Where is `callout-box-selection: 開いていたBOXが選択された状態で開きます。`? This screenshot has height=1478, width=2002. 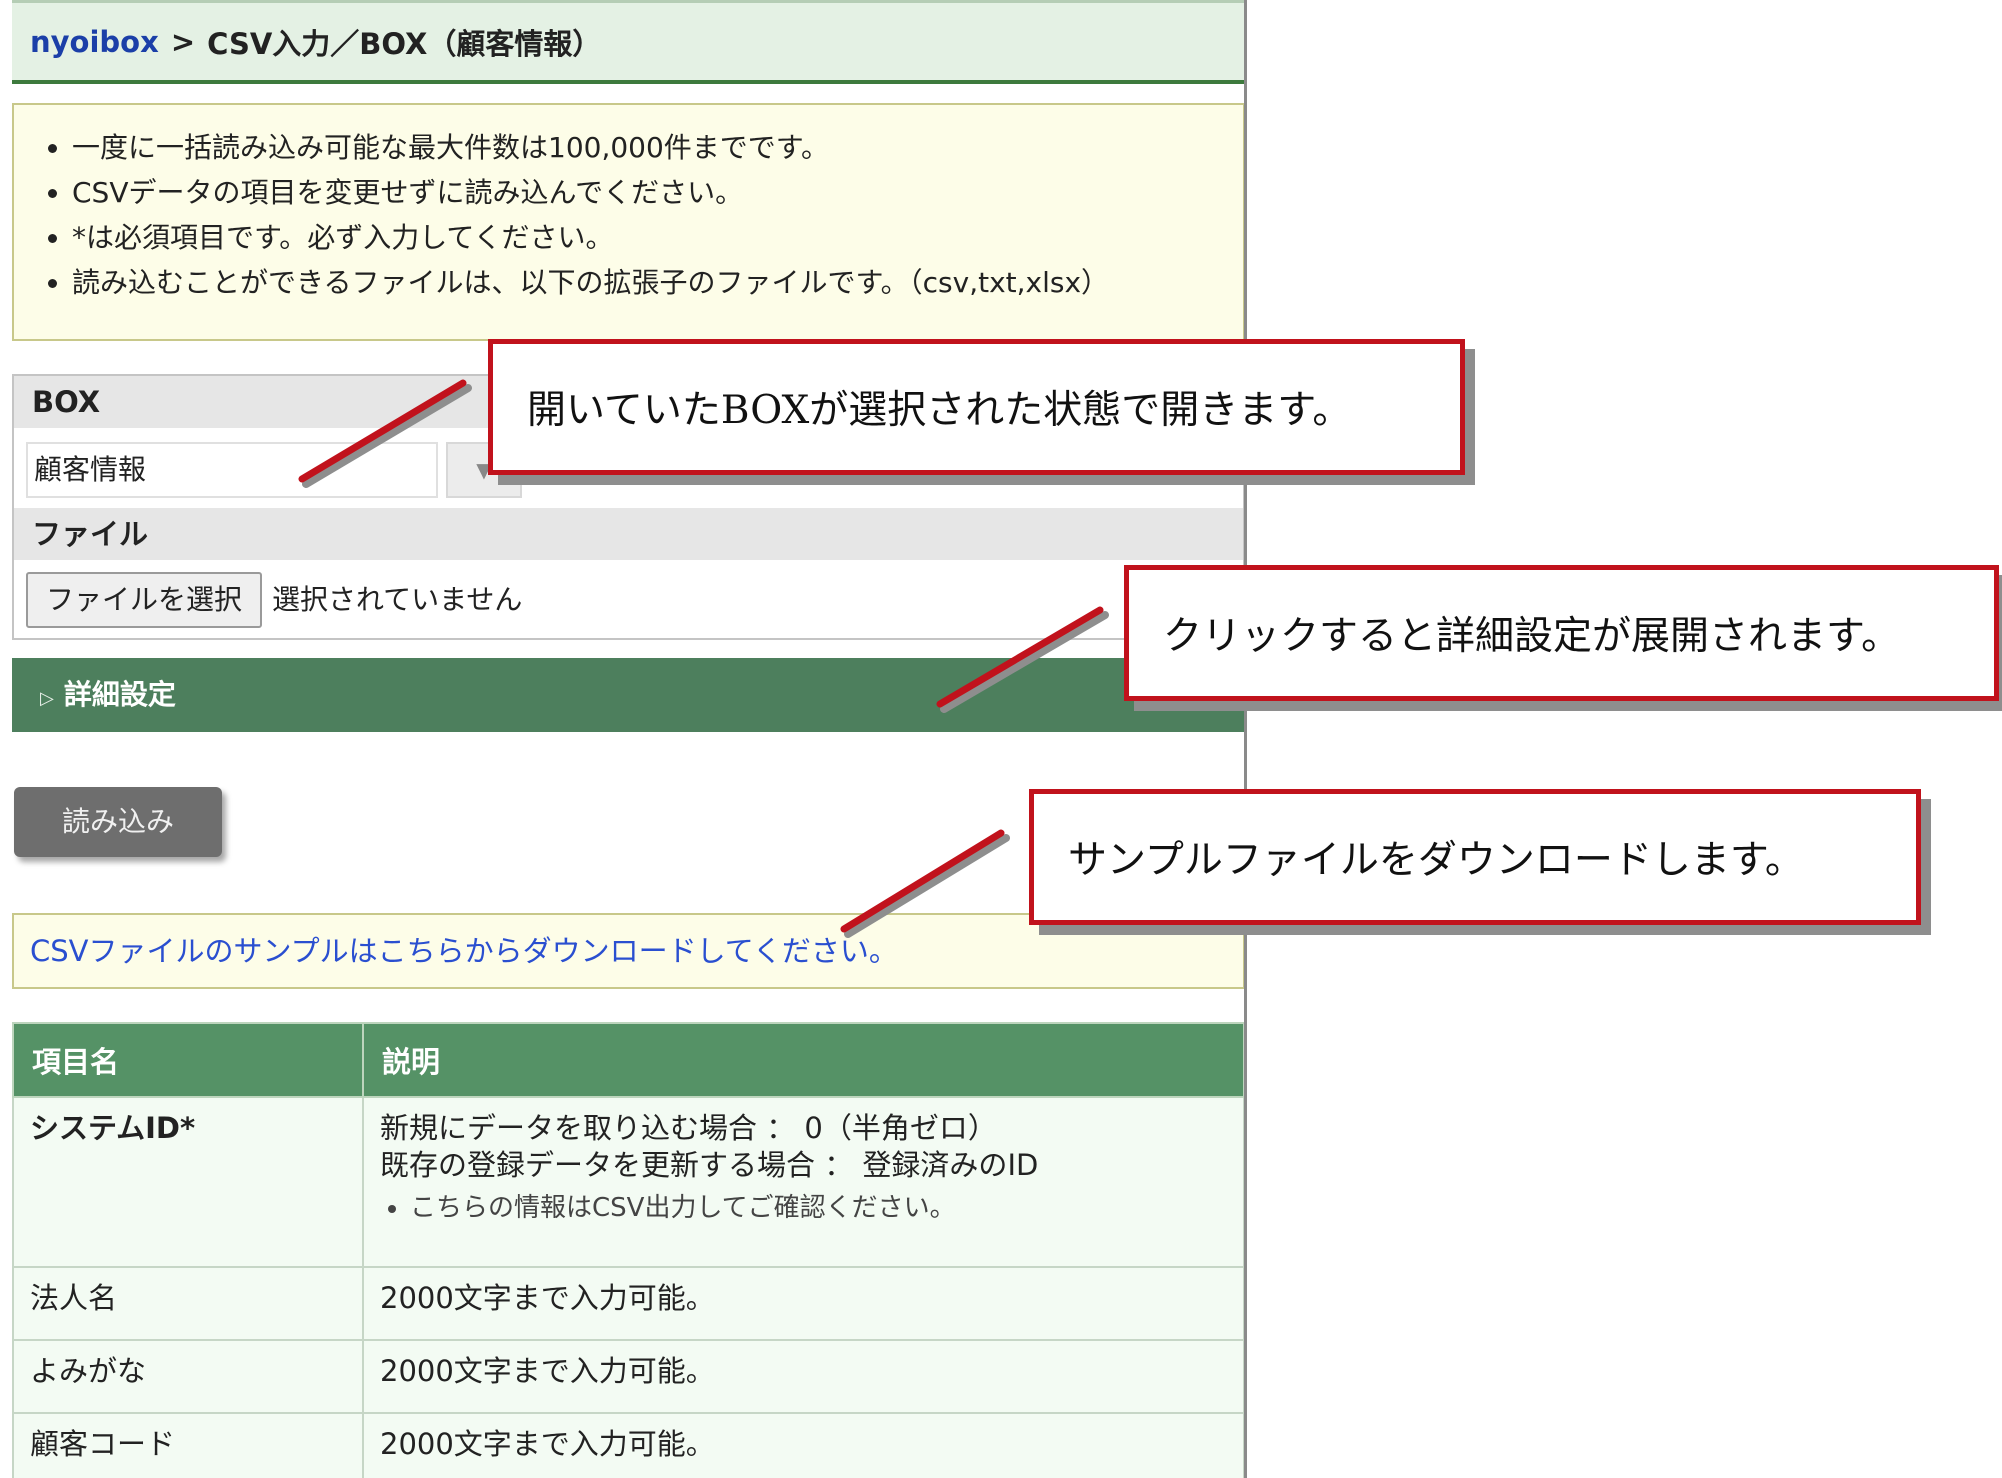
callout-box-selection: 開いていたBOXが選択された状態で開きます。 is located at coordinates (976, 407).